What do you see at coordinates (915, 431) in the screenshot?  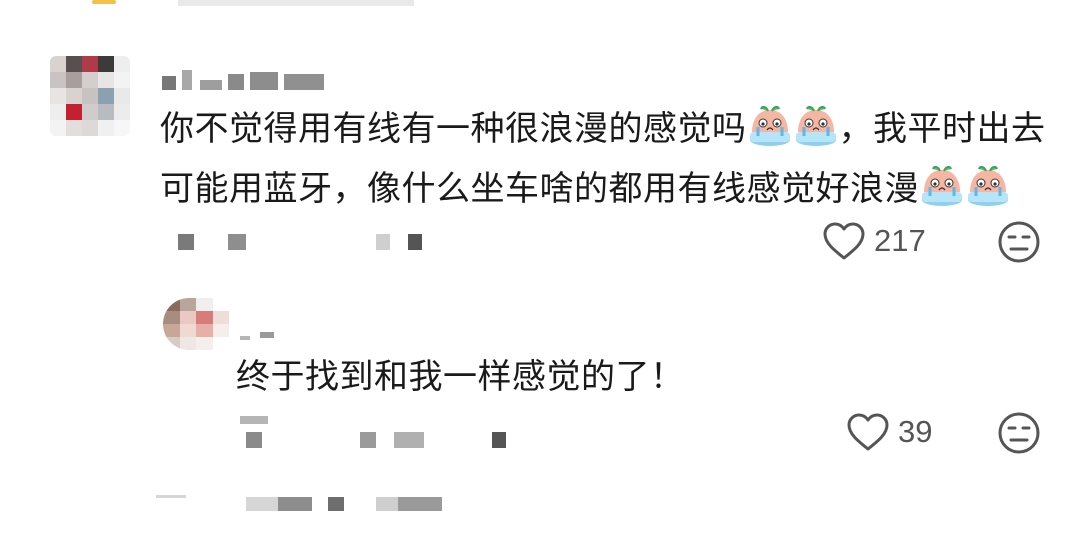 I see `like-count: 39` at bounding box center [915, 431].